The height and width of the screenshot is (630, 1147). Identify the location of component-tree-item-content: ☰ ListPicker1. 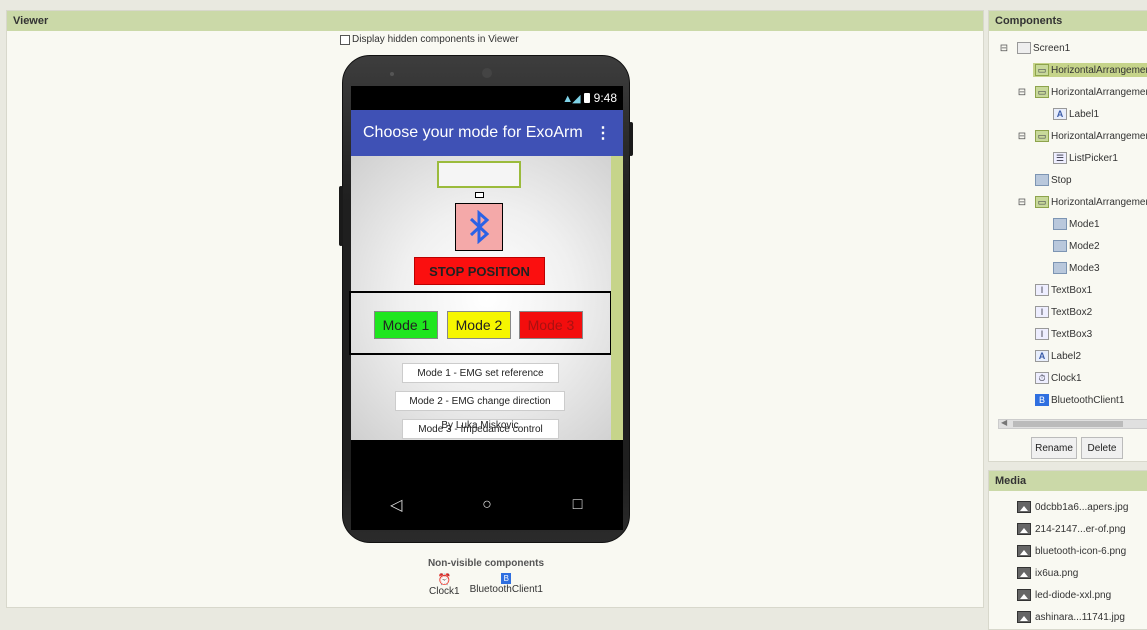
(1085, 158).